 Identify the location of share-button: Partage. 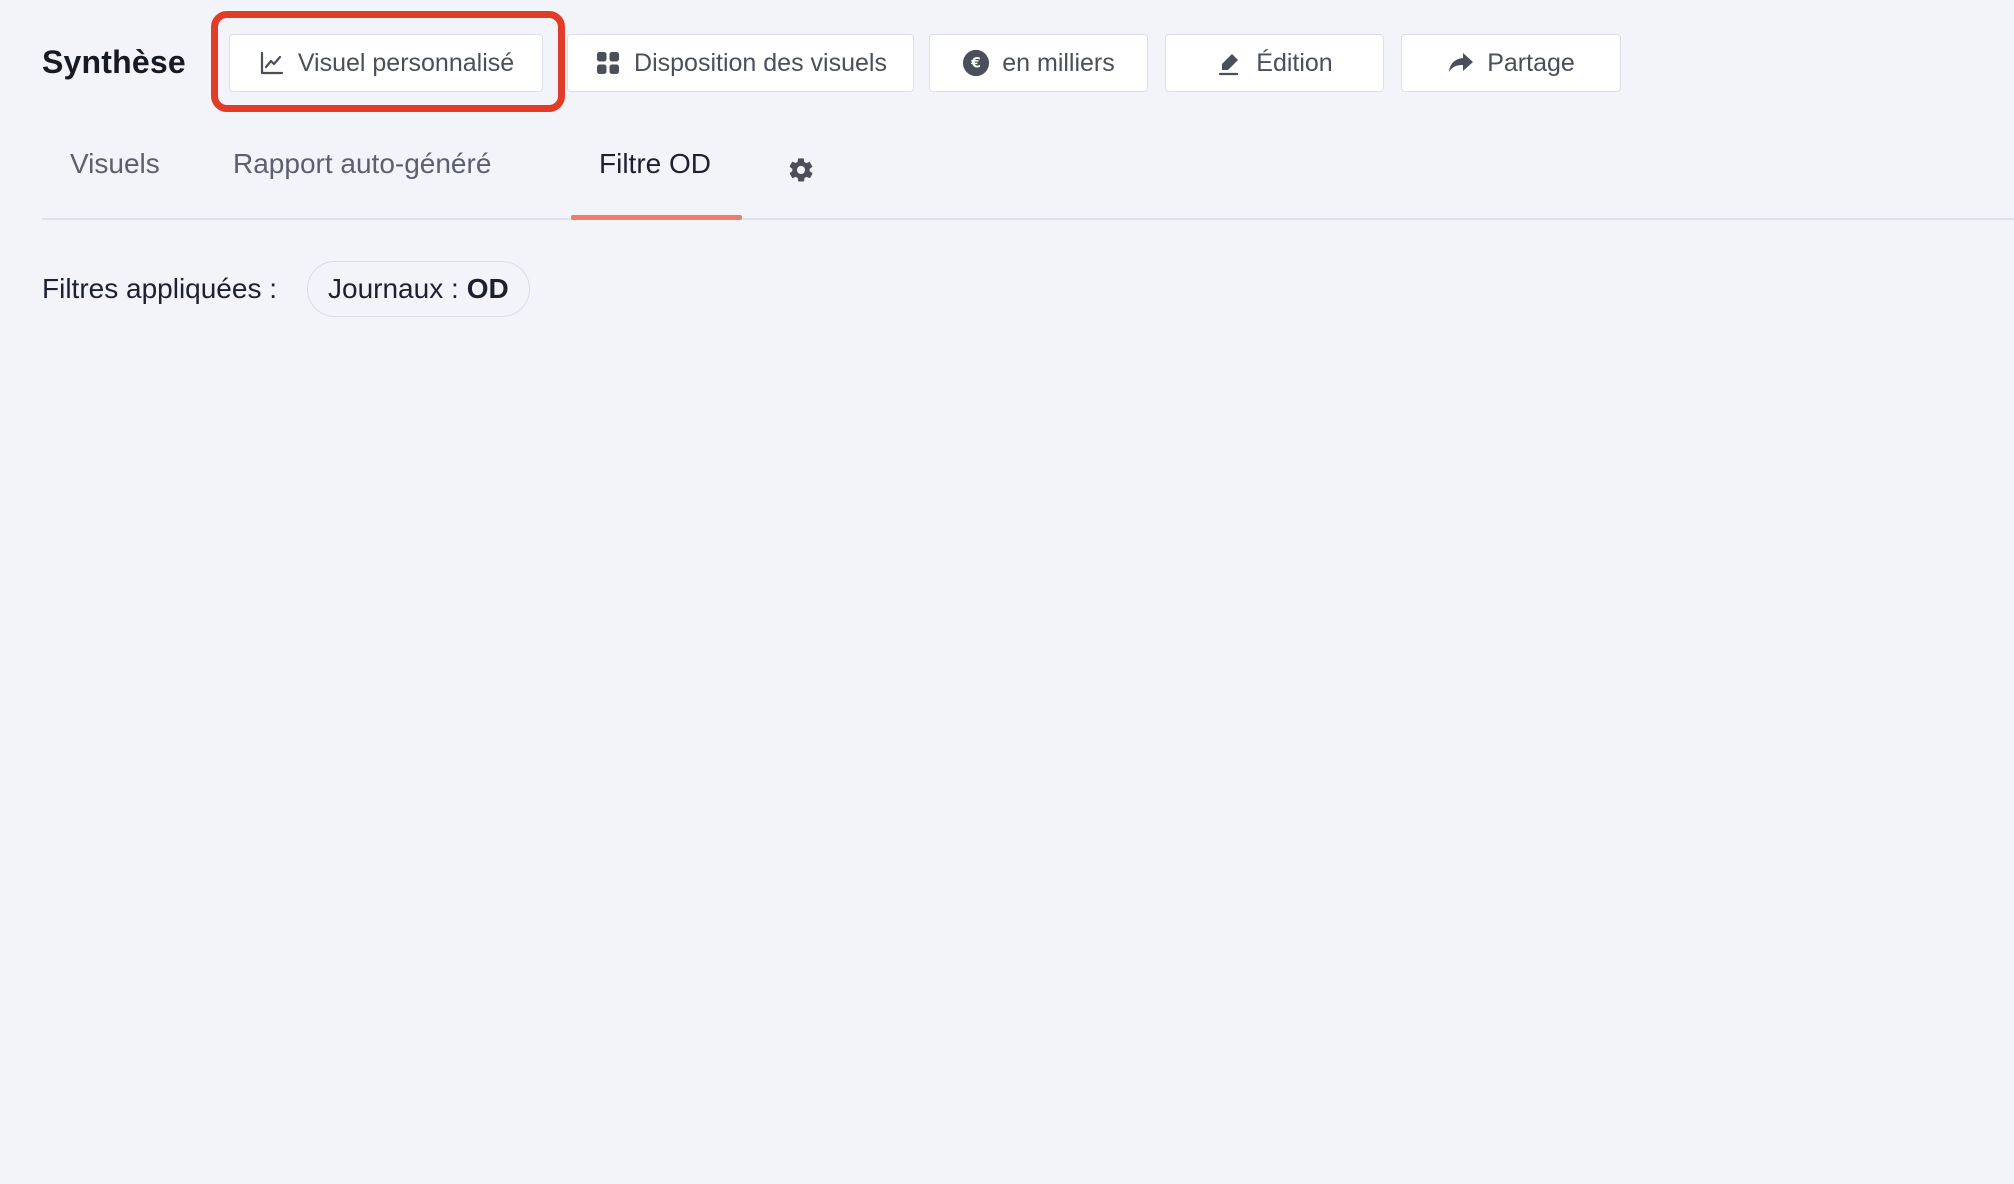
(1511, 63).